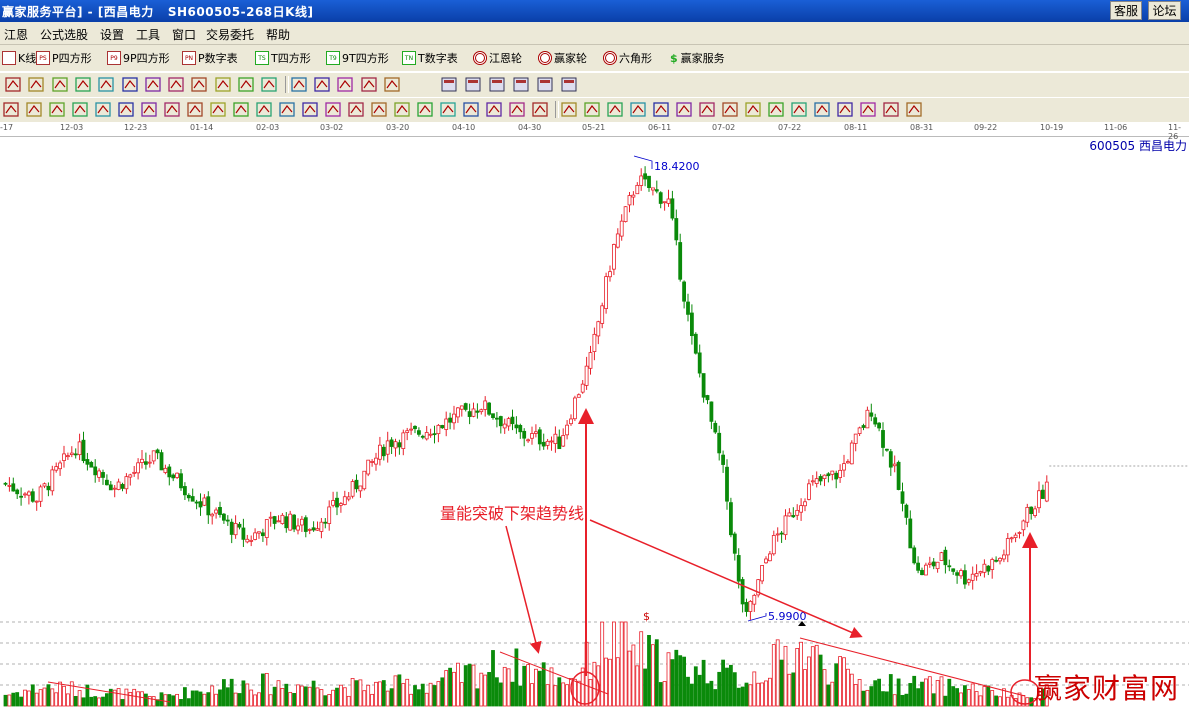 The image size is (1189, 709). I want to click on tool-winner-wheel: 赢家轮, so click(562, 58).